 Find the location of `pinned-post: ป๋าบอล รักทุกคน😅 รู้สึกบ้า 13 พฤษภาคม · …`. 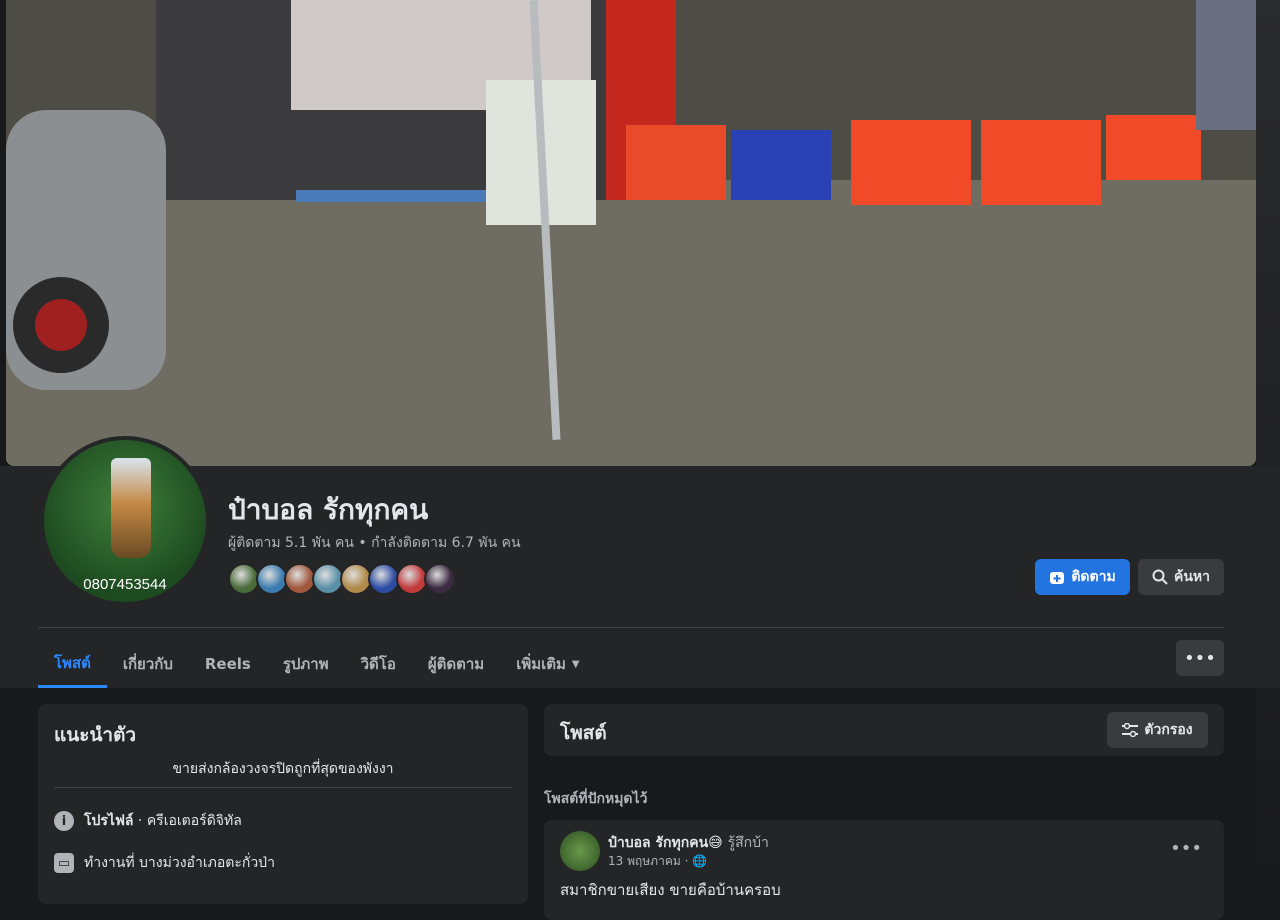

pinned-post: ป๋าบอล รักทุกคน😅 รู้สึกบ้า 13 พฤษภาคม · … is located at coordinates (884, 870).